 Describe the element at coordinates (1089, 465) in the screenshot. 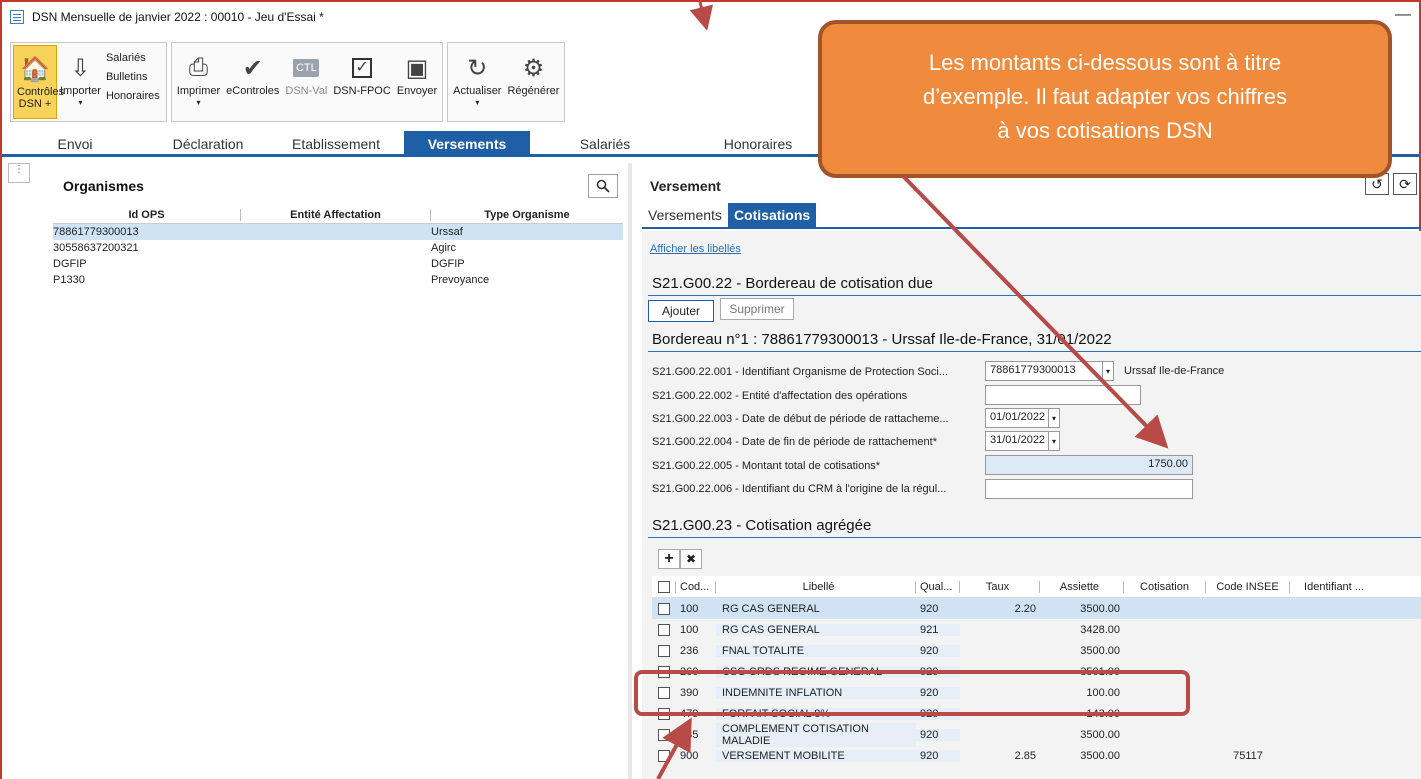

I see `montant-total-field: 1750.00` at that location.